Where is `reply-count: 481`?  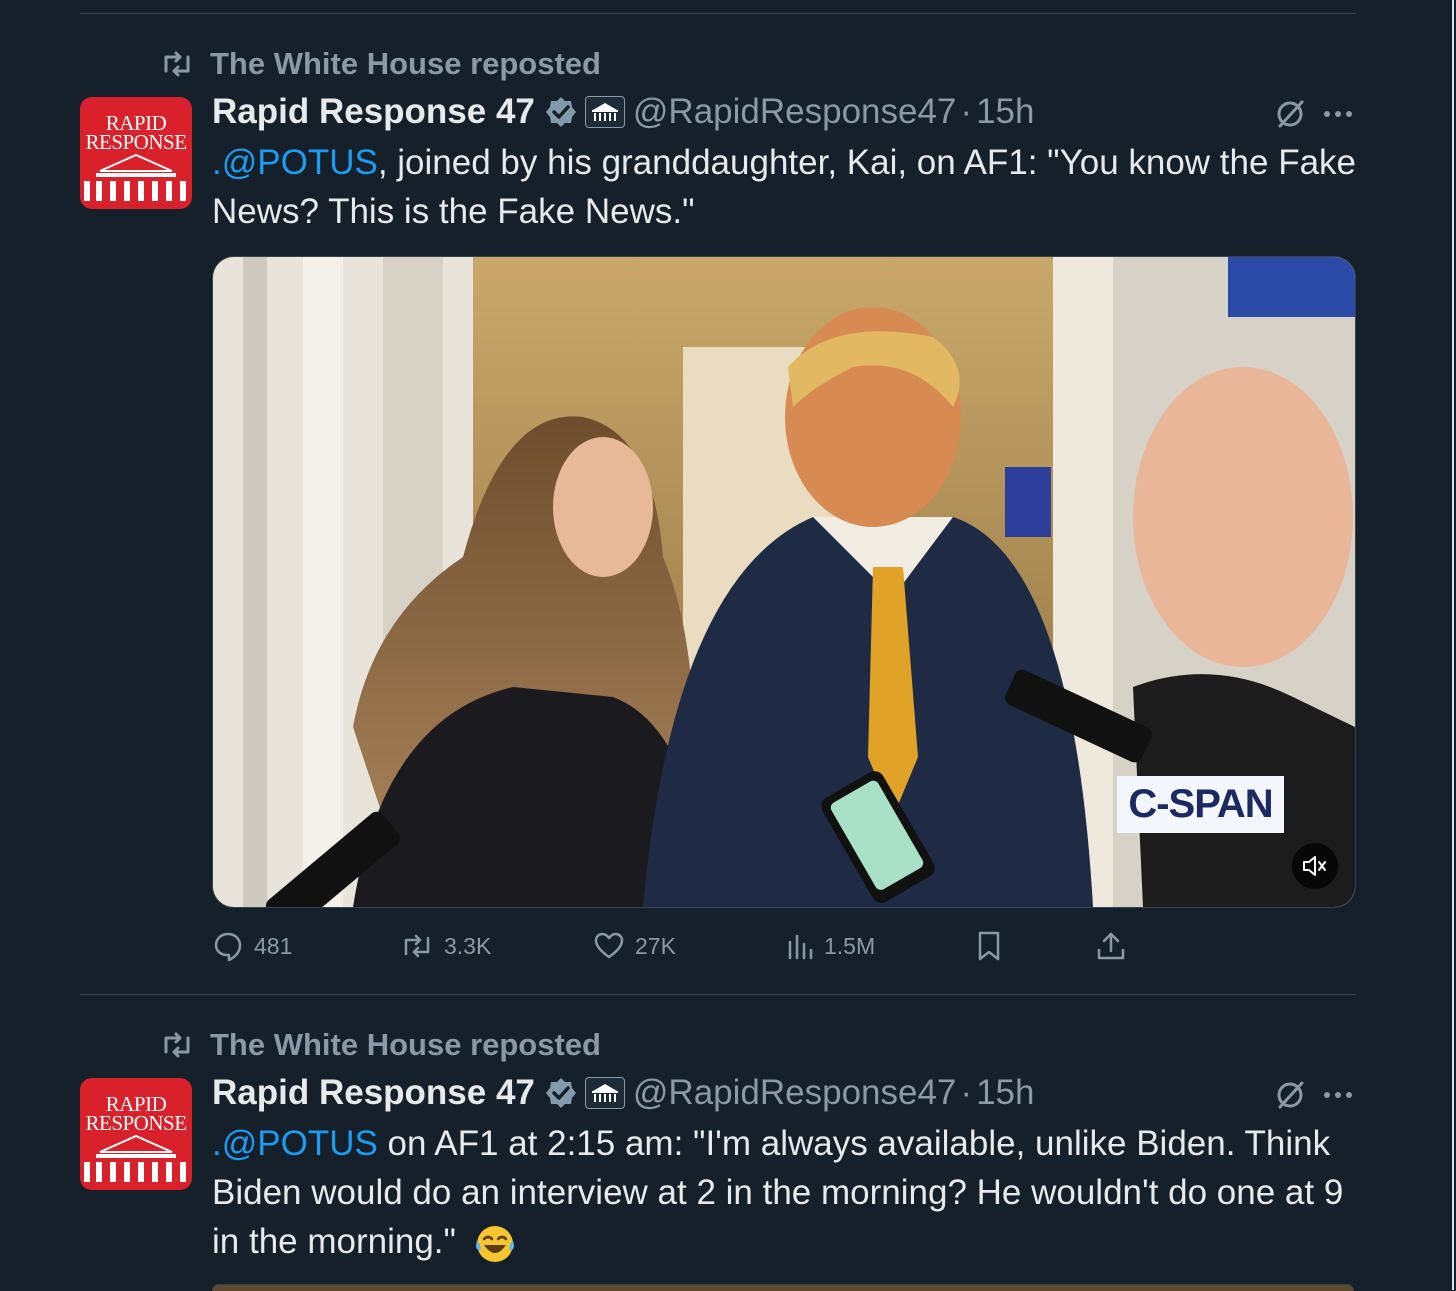
reply-count: 481 is located at coordinates (273, 945).